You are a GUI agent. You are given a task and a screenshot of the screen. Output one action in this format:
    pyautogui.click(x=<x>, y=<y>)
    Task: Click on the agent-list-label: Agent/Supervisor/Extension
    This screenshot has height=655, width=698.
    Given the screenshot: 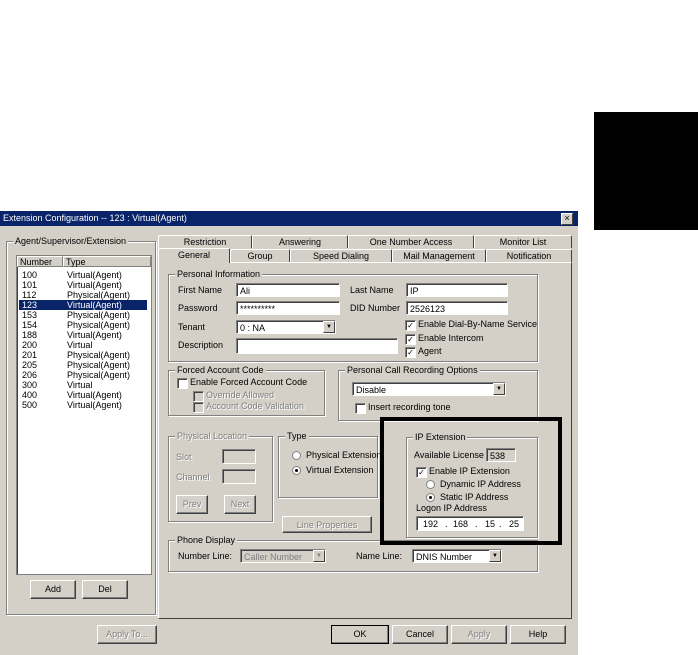 What is the action you would take?
    pyautogui.click(x=71, y=241)
    